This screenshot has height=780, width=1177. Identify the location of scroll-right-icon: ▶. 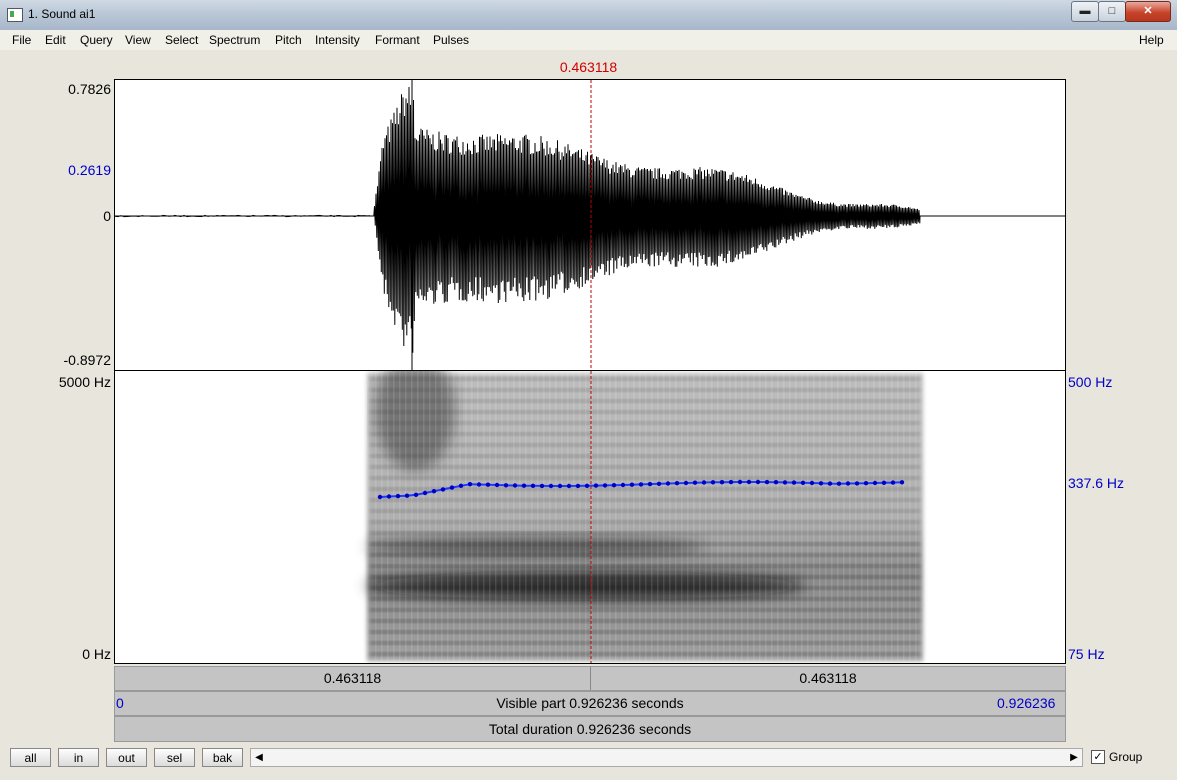
(1074, 757).